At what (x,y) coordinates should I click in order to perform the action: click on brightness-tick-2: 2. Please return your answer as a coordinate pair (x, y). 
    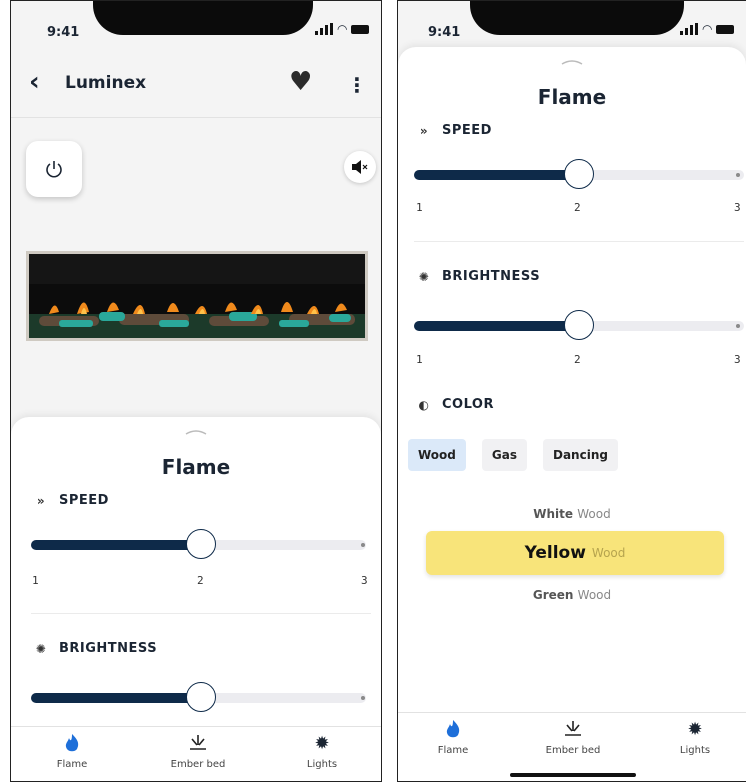
    Looking at the image, I should click on (577, 359).